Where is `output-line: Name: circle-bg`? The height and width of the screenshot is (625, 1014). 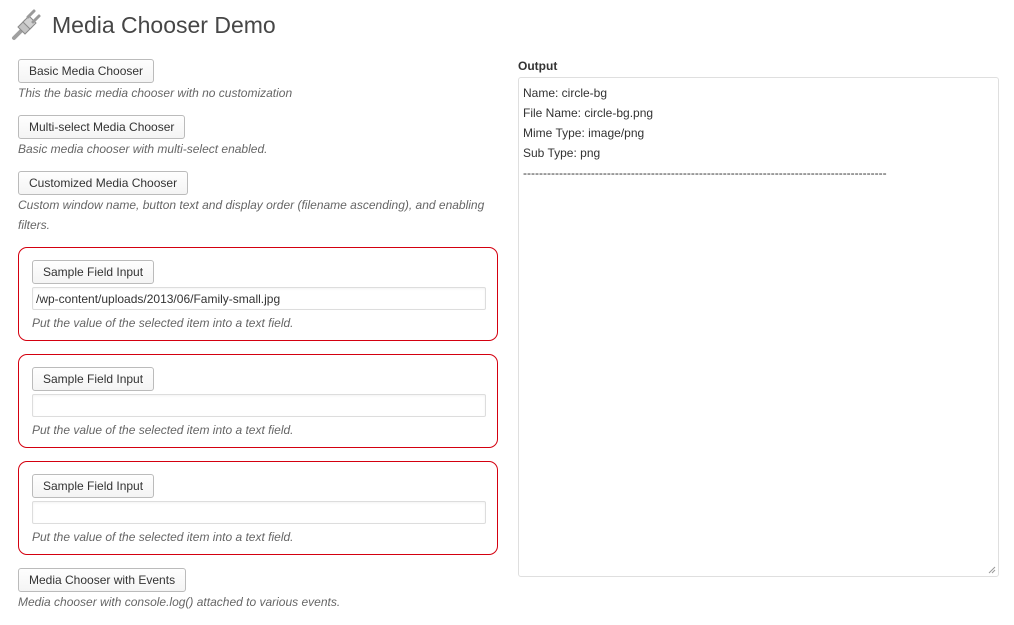
output-line: Name: circle-bg is located at coordinates (565, 93).